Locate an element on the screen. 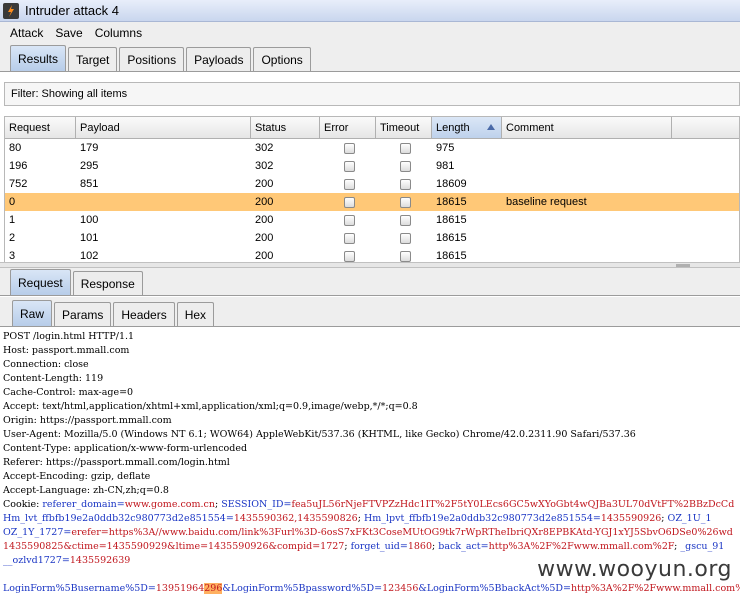  column-header-status: Status is located at coordinates (285, 127).